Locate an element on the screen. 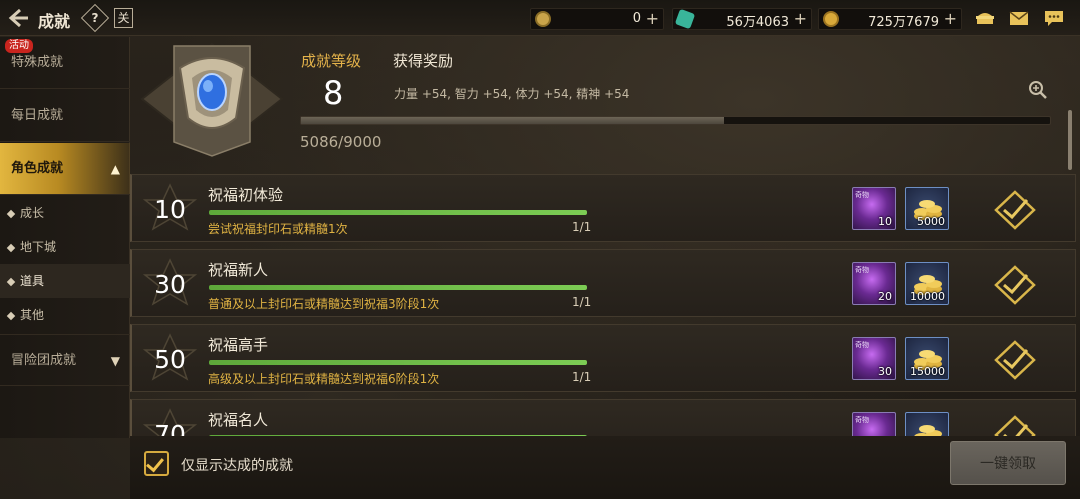  back-arrow-icon is located at coordinates (19, 18).